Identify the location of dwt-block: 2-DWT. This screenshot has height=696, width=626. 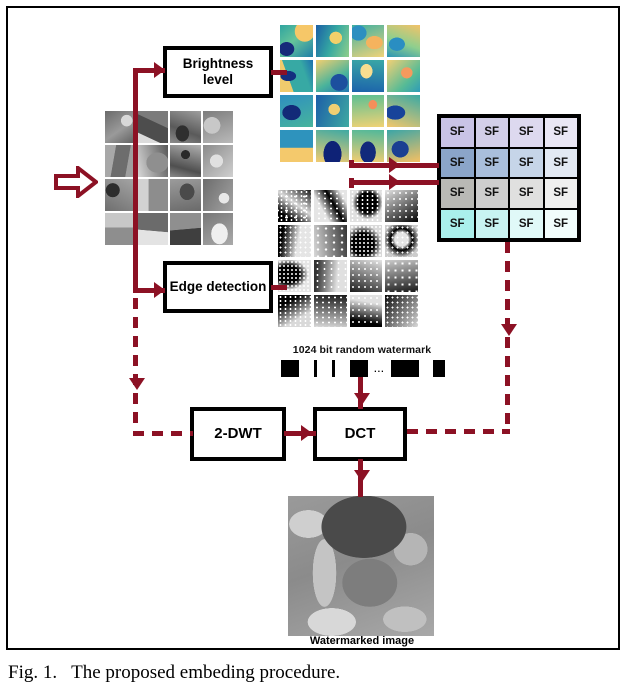
(238, 434).